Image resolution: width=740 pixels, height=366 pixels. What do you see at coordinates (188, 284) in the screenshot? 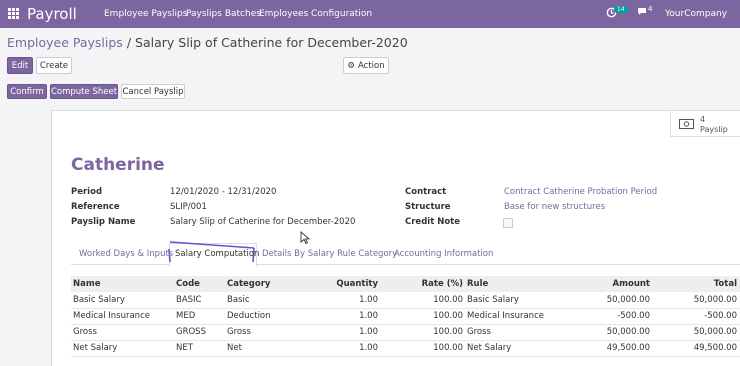
I see `col-code: Code` at bounding box center [188, 284].